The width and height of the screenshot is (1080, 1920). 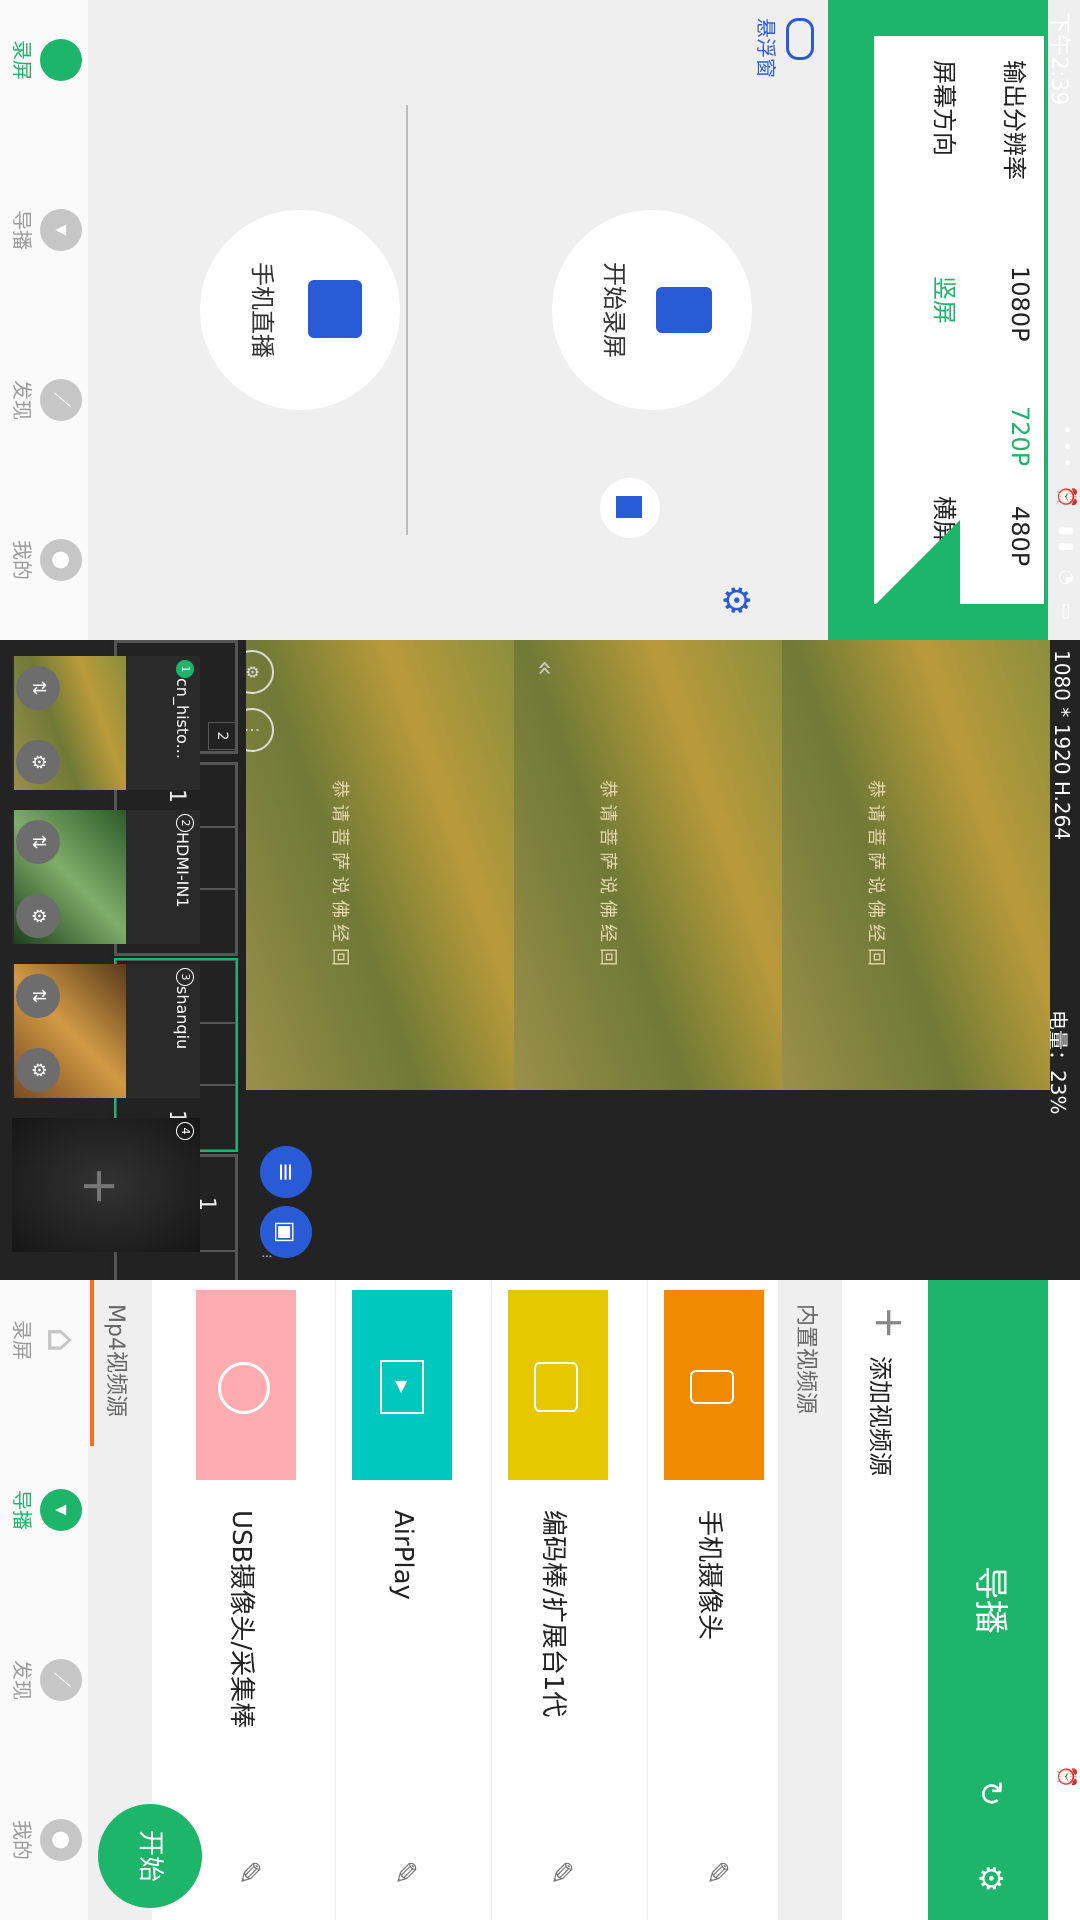 I want to click on airplay-icon: ▶, so click(x=402, y=1387).